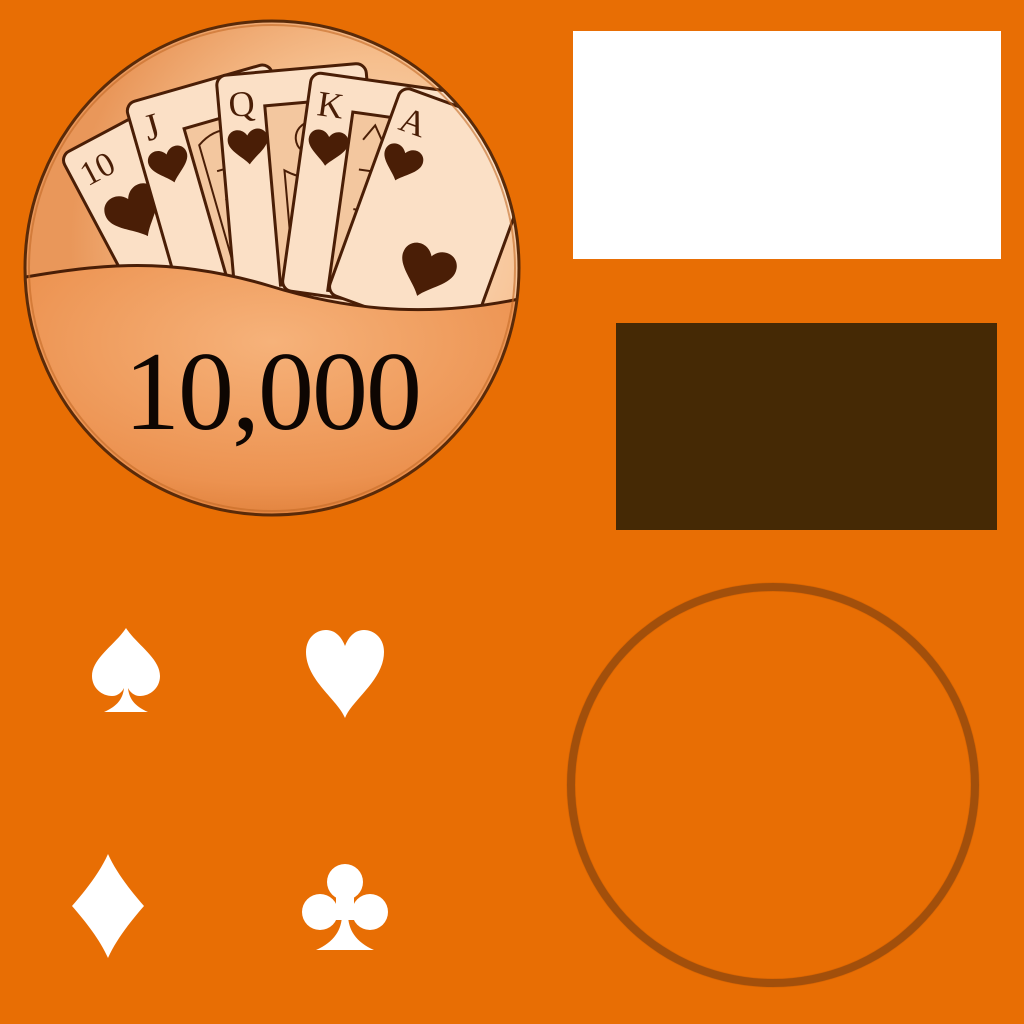 Image resolution: width=1024 pixels, height=1024 pixels. What do you see at coordinates (126, 670) in the screenshot?
I see `spade-icon` at bounding box center [126, 670].